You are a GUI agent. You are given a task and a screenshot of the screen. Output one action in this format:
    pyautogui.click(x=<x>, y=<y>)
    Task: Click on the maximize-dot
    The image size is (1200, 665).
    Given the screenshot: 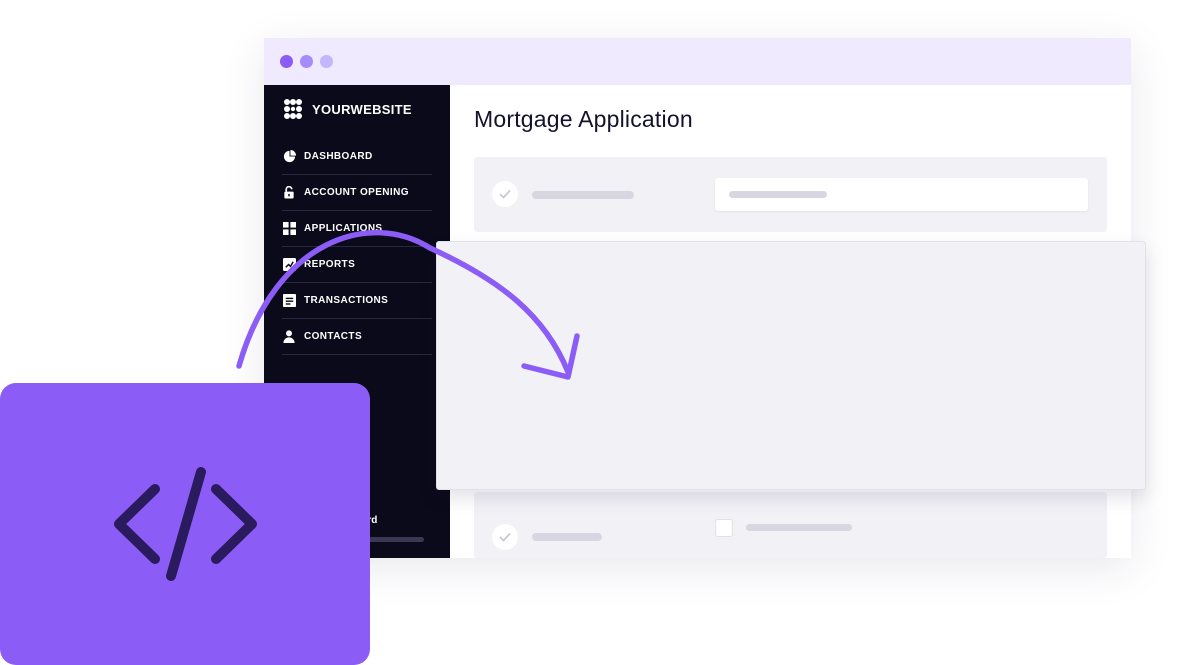 What is the action you would take?
    pyautogui.click(x=326, y=61)
    